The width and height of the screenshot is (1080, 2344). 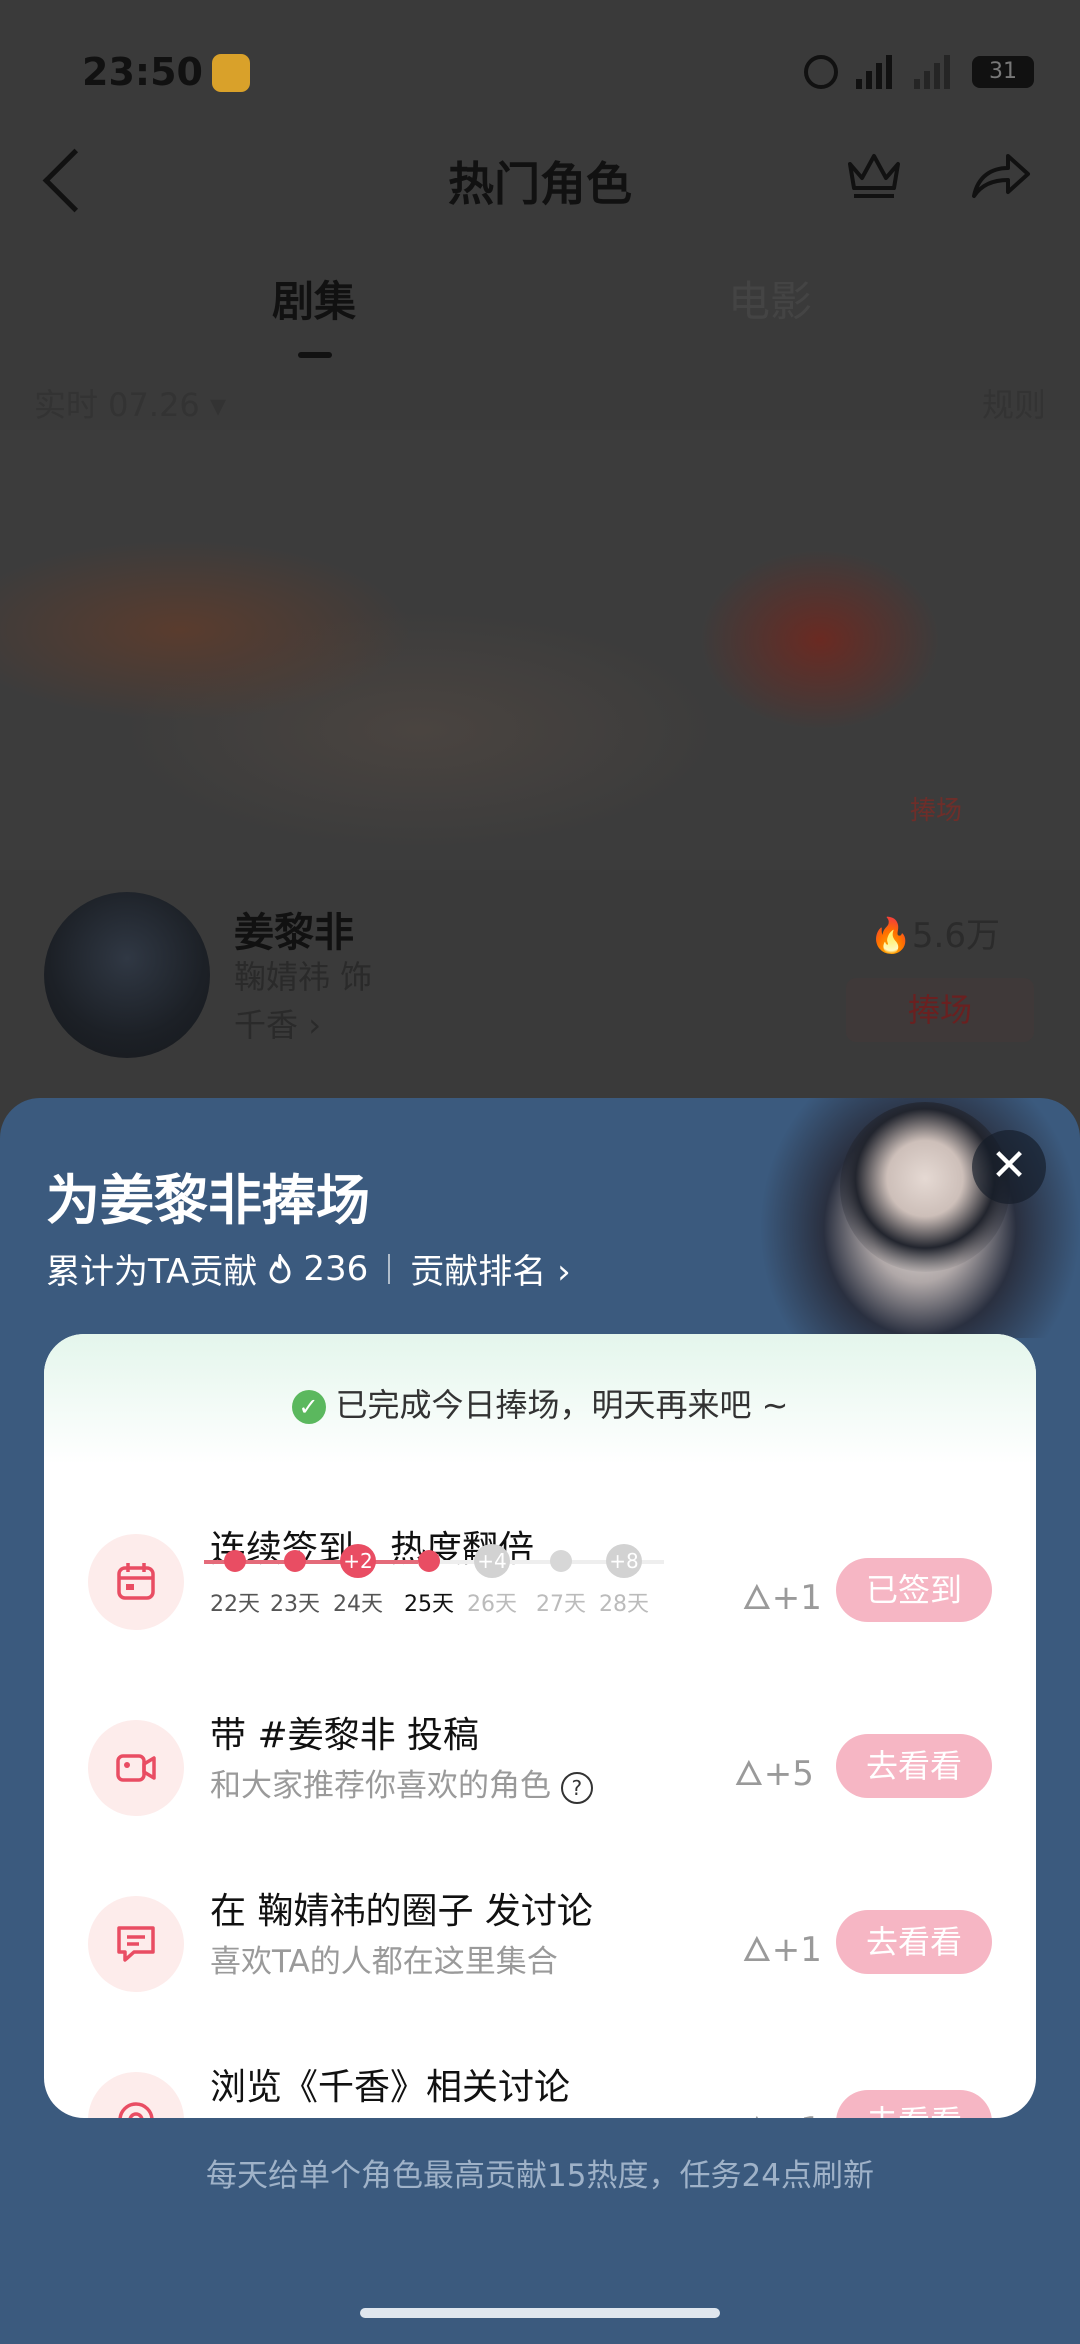 I want to click on calendar-icon, so click(x=136, y=1582).